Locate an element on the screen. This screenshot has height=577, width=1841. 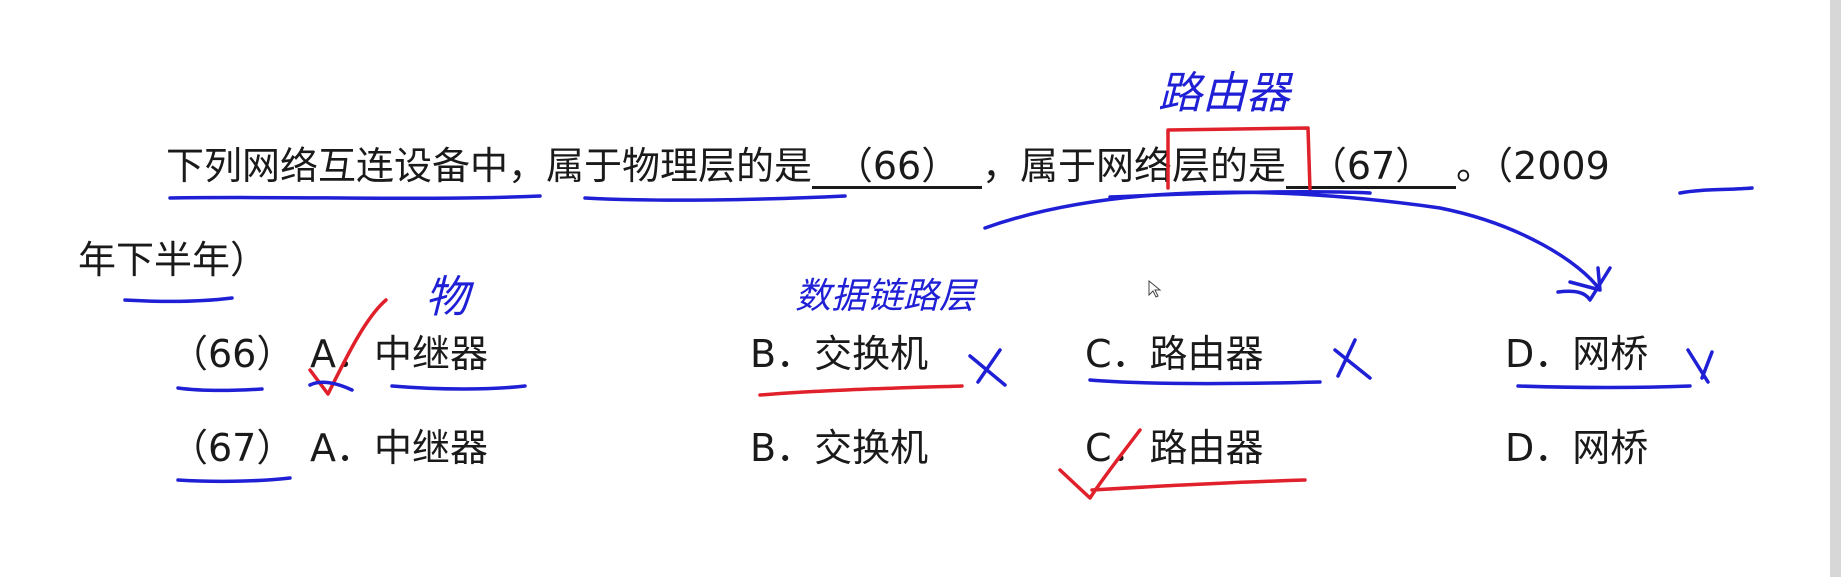
underline-repeater is located at coordinates (458, 387).